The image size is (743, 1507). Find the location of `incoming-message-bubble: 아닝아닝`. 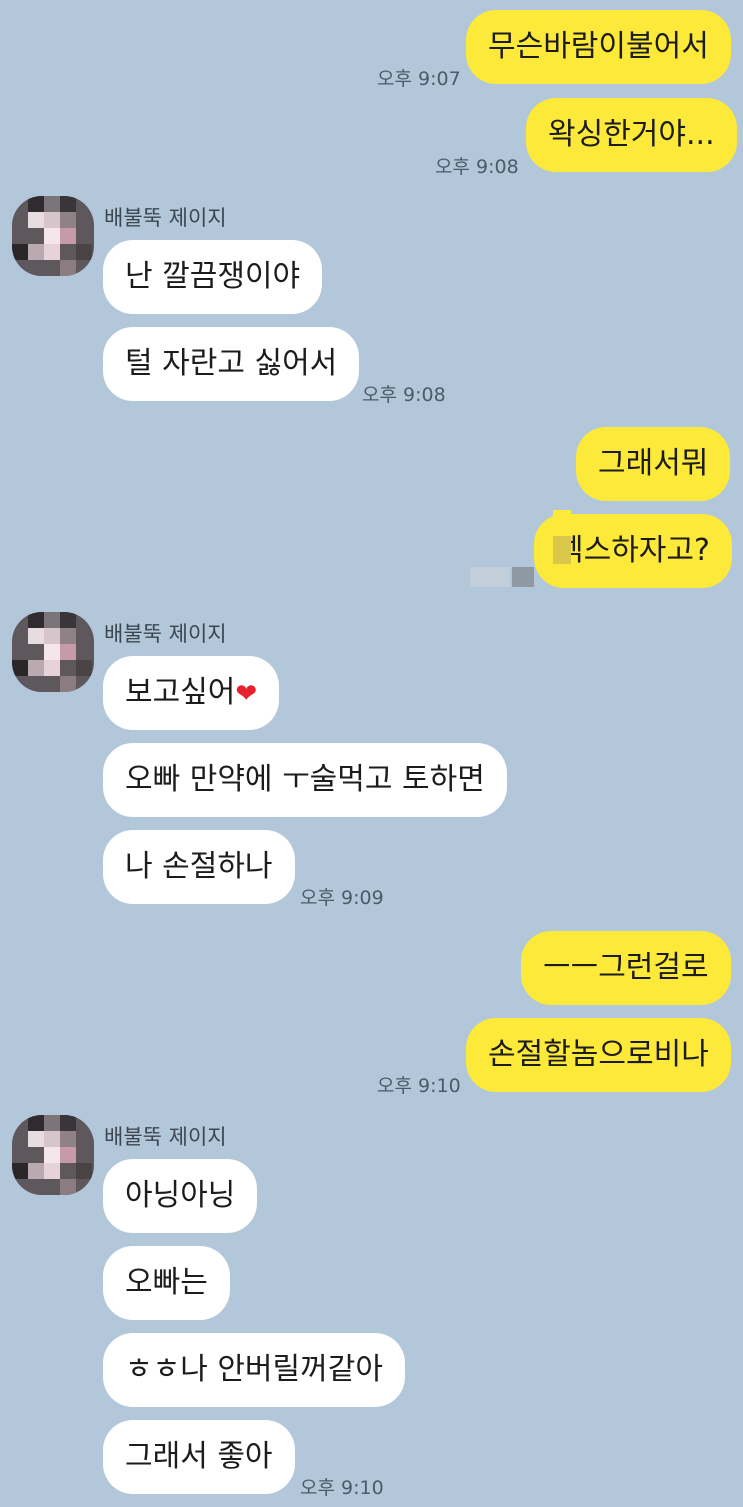

incoming-message-bubble: 아닝아닝 is located at coordinates (180, 1196).